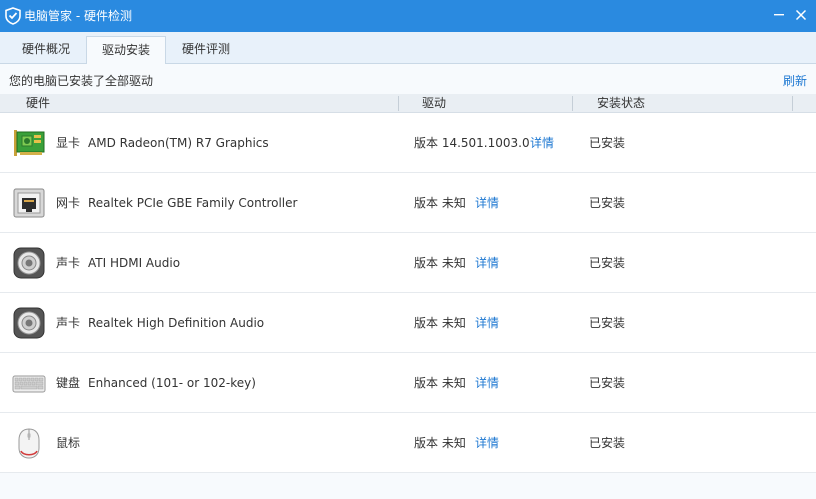 The image size is (816, 499). Describe the element at coordinates (408, 16) in the screenshot. I see `title-bar: 电脑管家 - 硬件检测` at that location.